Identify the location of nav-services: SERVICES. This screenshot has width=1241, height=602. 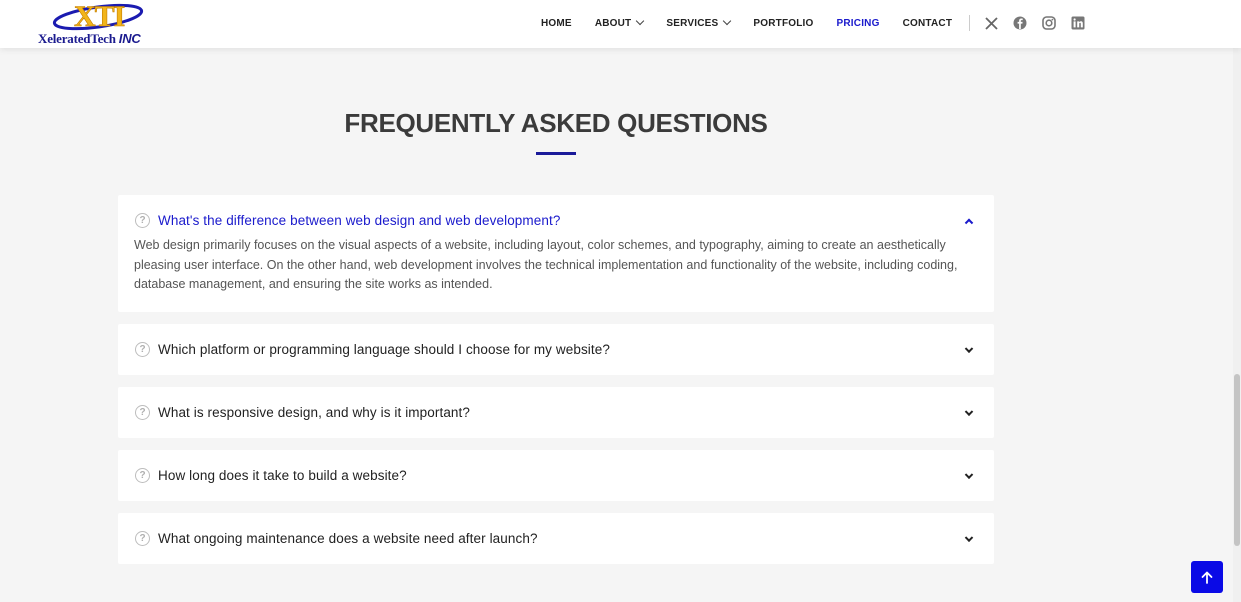
(699, 22).